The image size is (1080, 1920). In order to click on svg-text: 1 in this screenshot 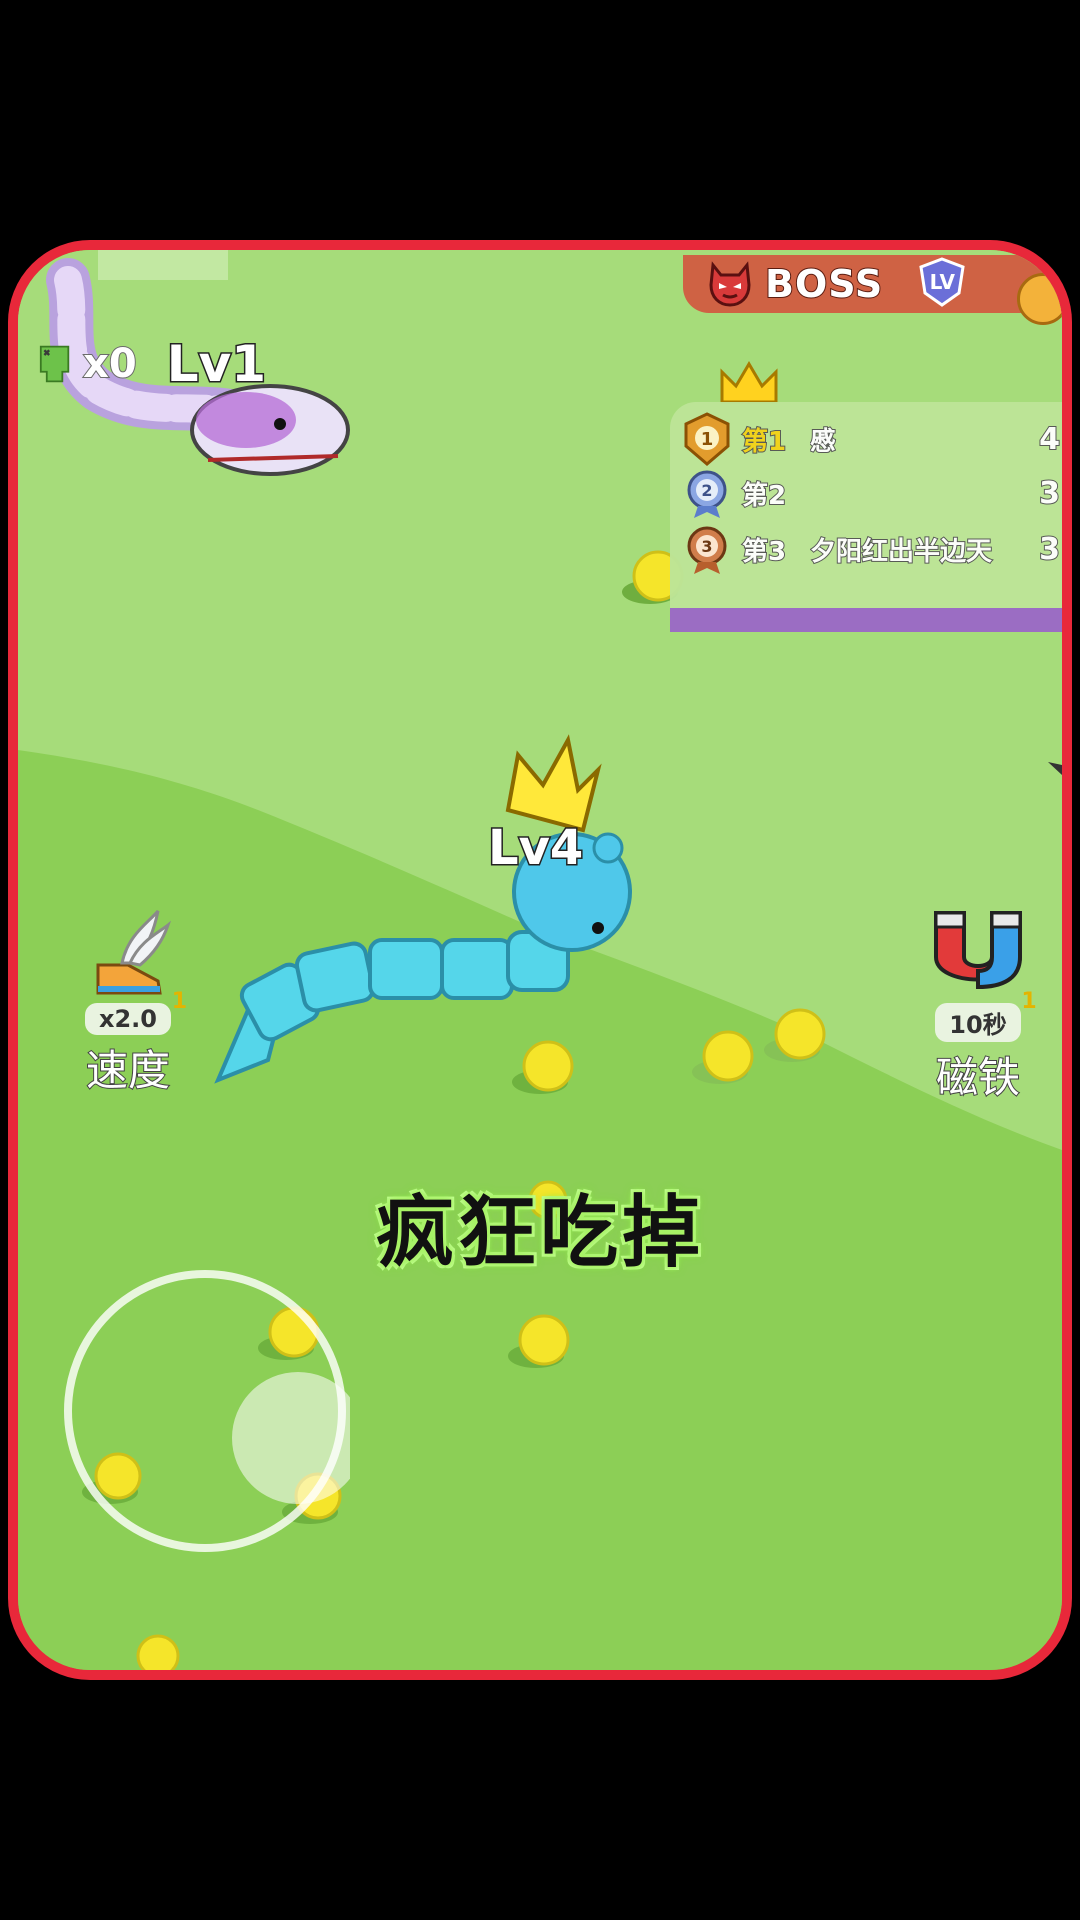, I will do `click(707, 439)`.